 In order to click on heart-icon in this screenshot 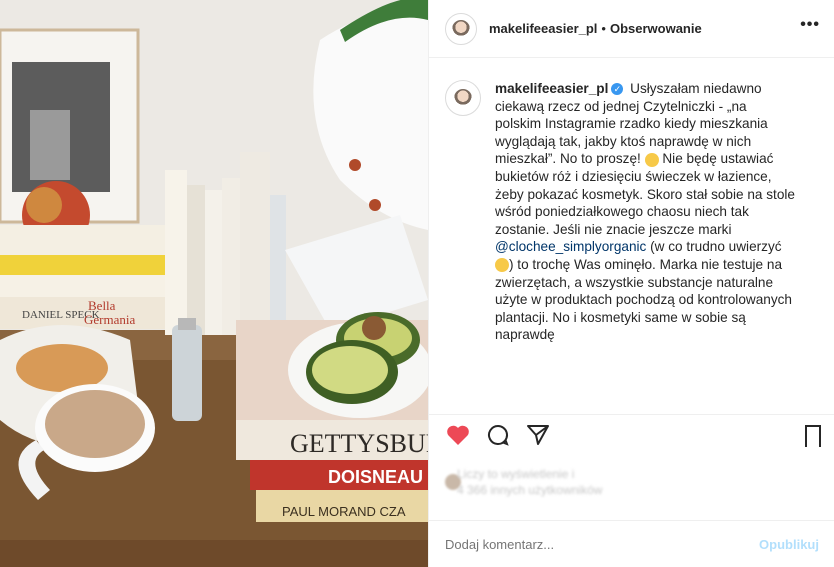, I will do `click(458, 435)`.